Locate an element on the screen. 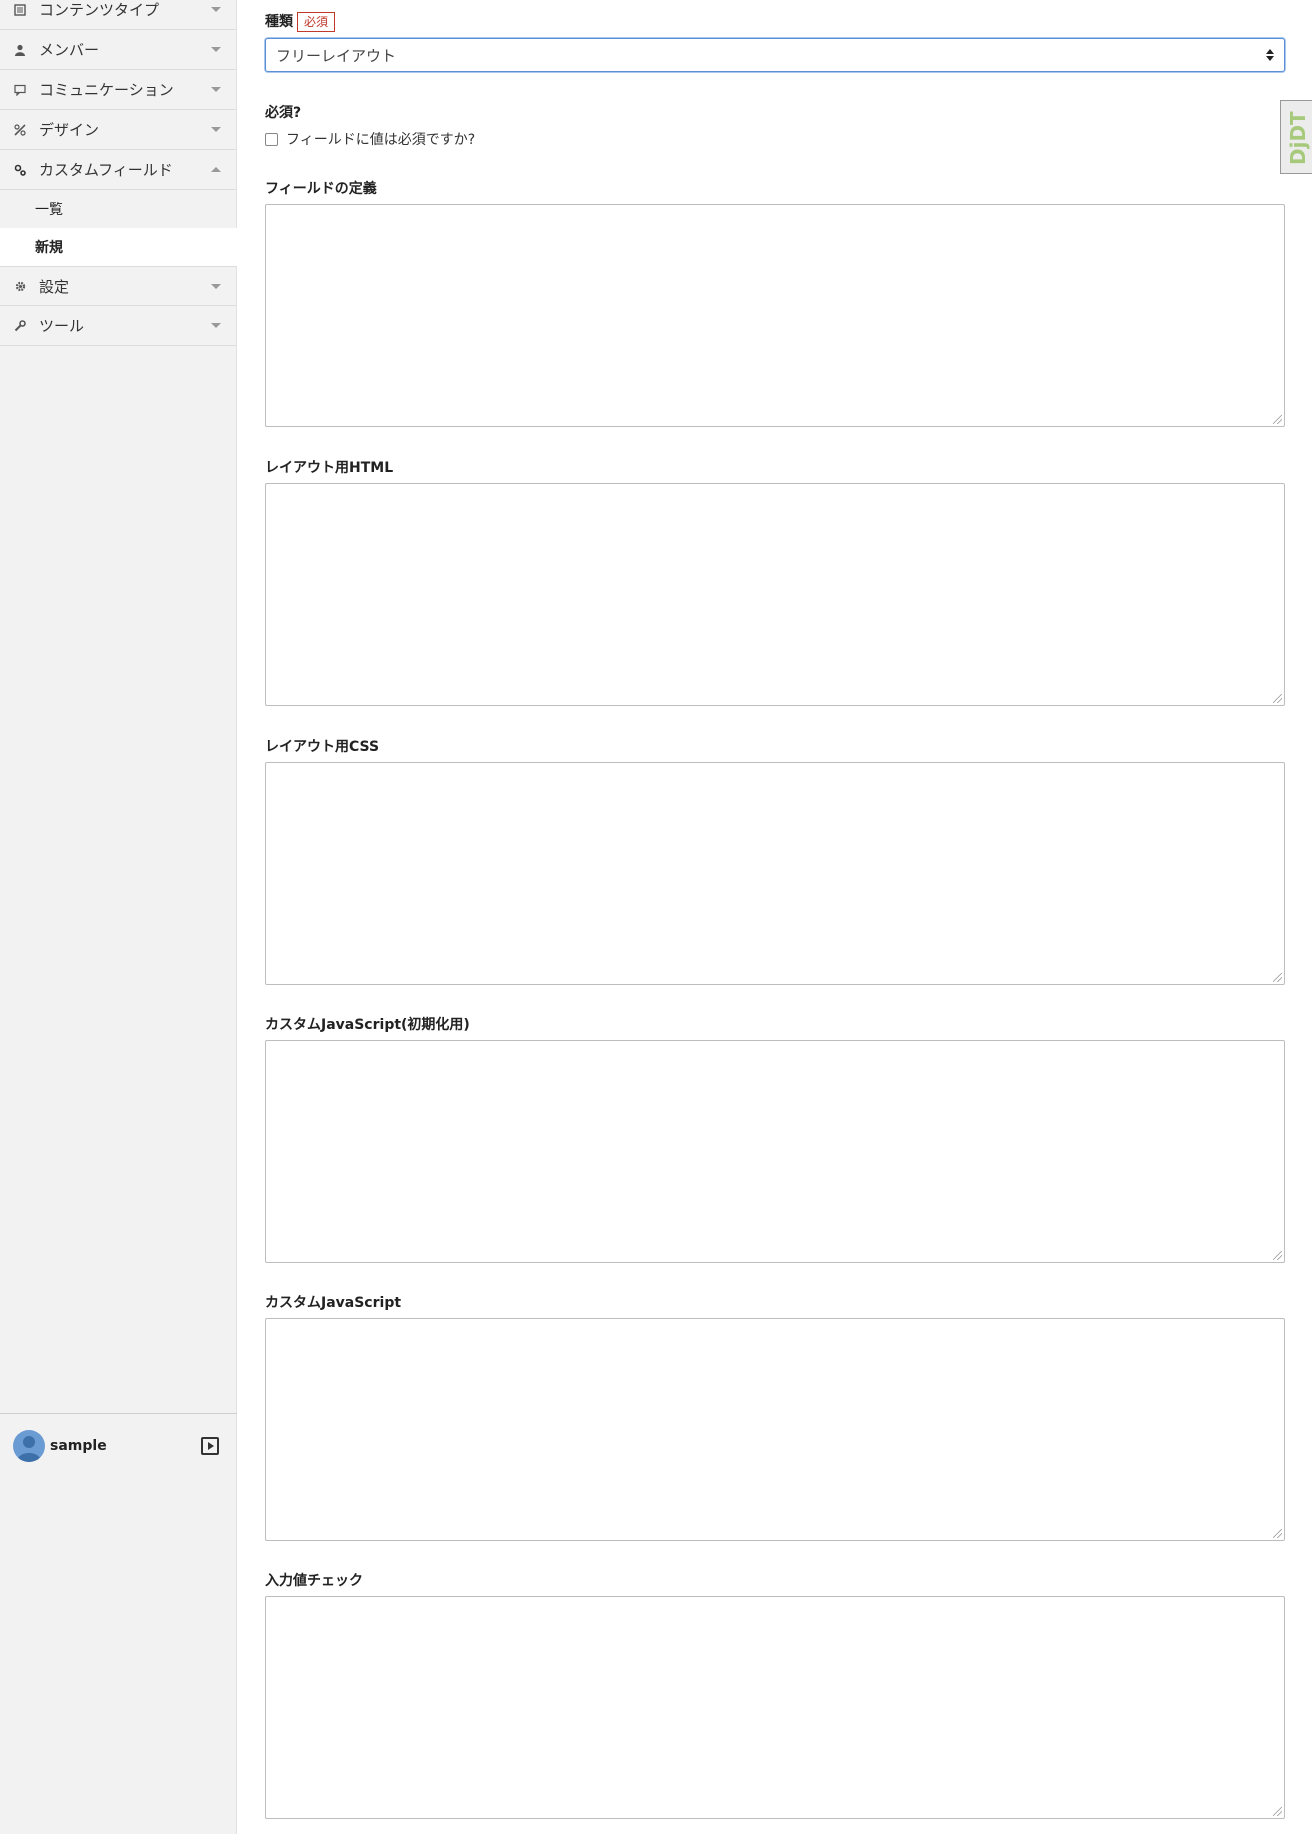 This screenshot has width=1312, height=1834. username: sample is located at coordinates (78, 1446).